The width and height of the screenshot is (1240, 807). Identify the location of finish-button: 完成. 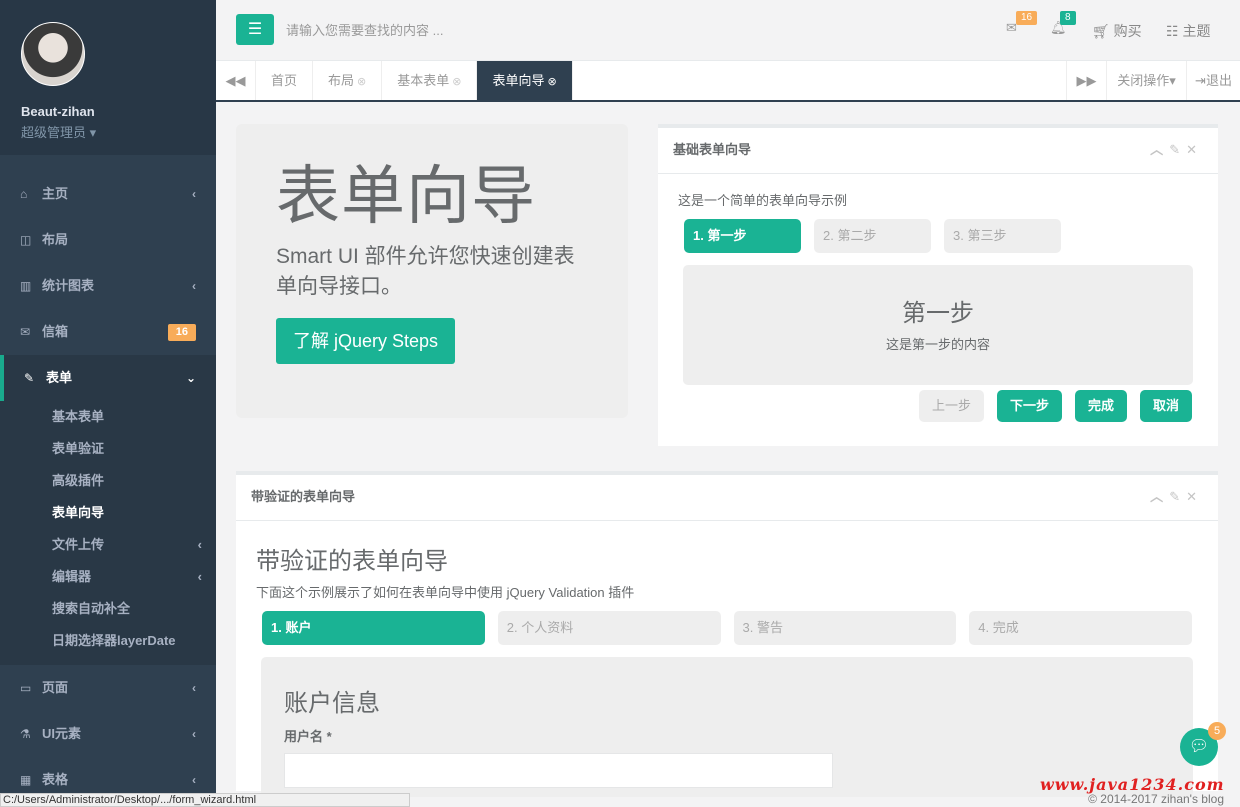
(1100, 406).